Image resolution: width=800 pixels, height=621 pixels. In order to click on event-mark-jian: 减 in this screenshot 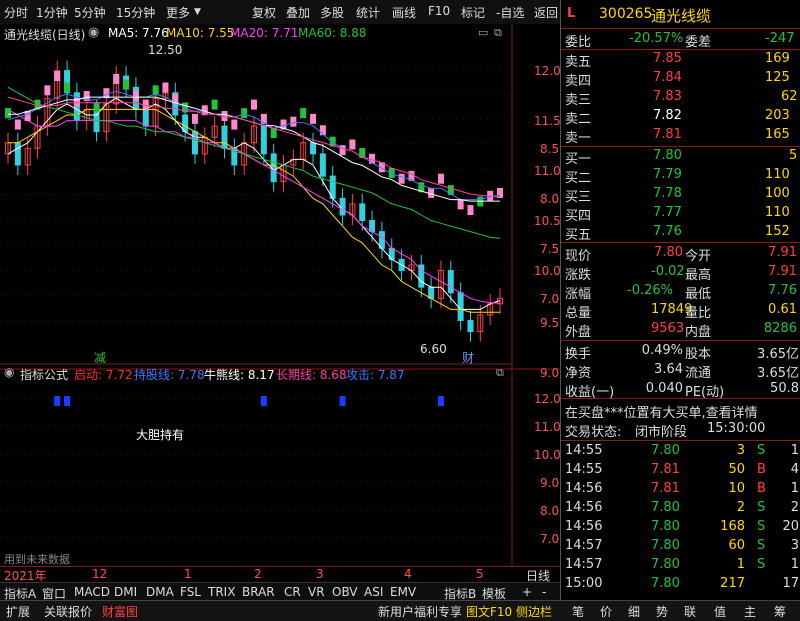, I will do `click(100, 357)`.